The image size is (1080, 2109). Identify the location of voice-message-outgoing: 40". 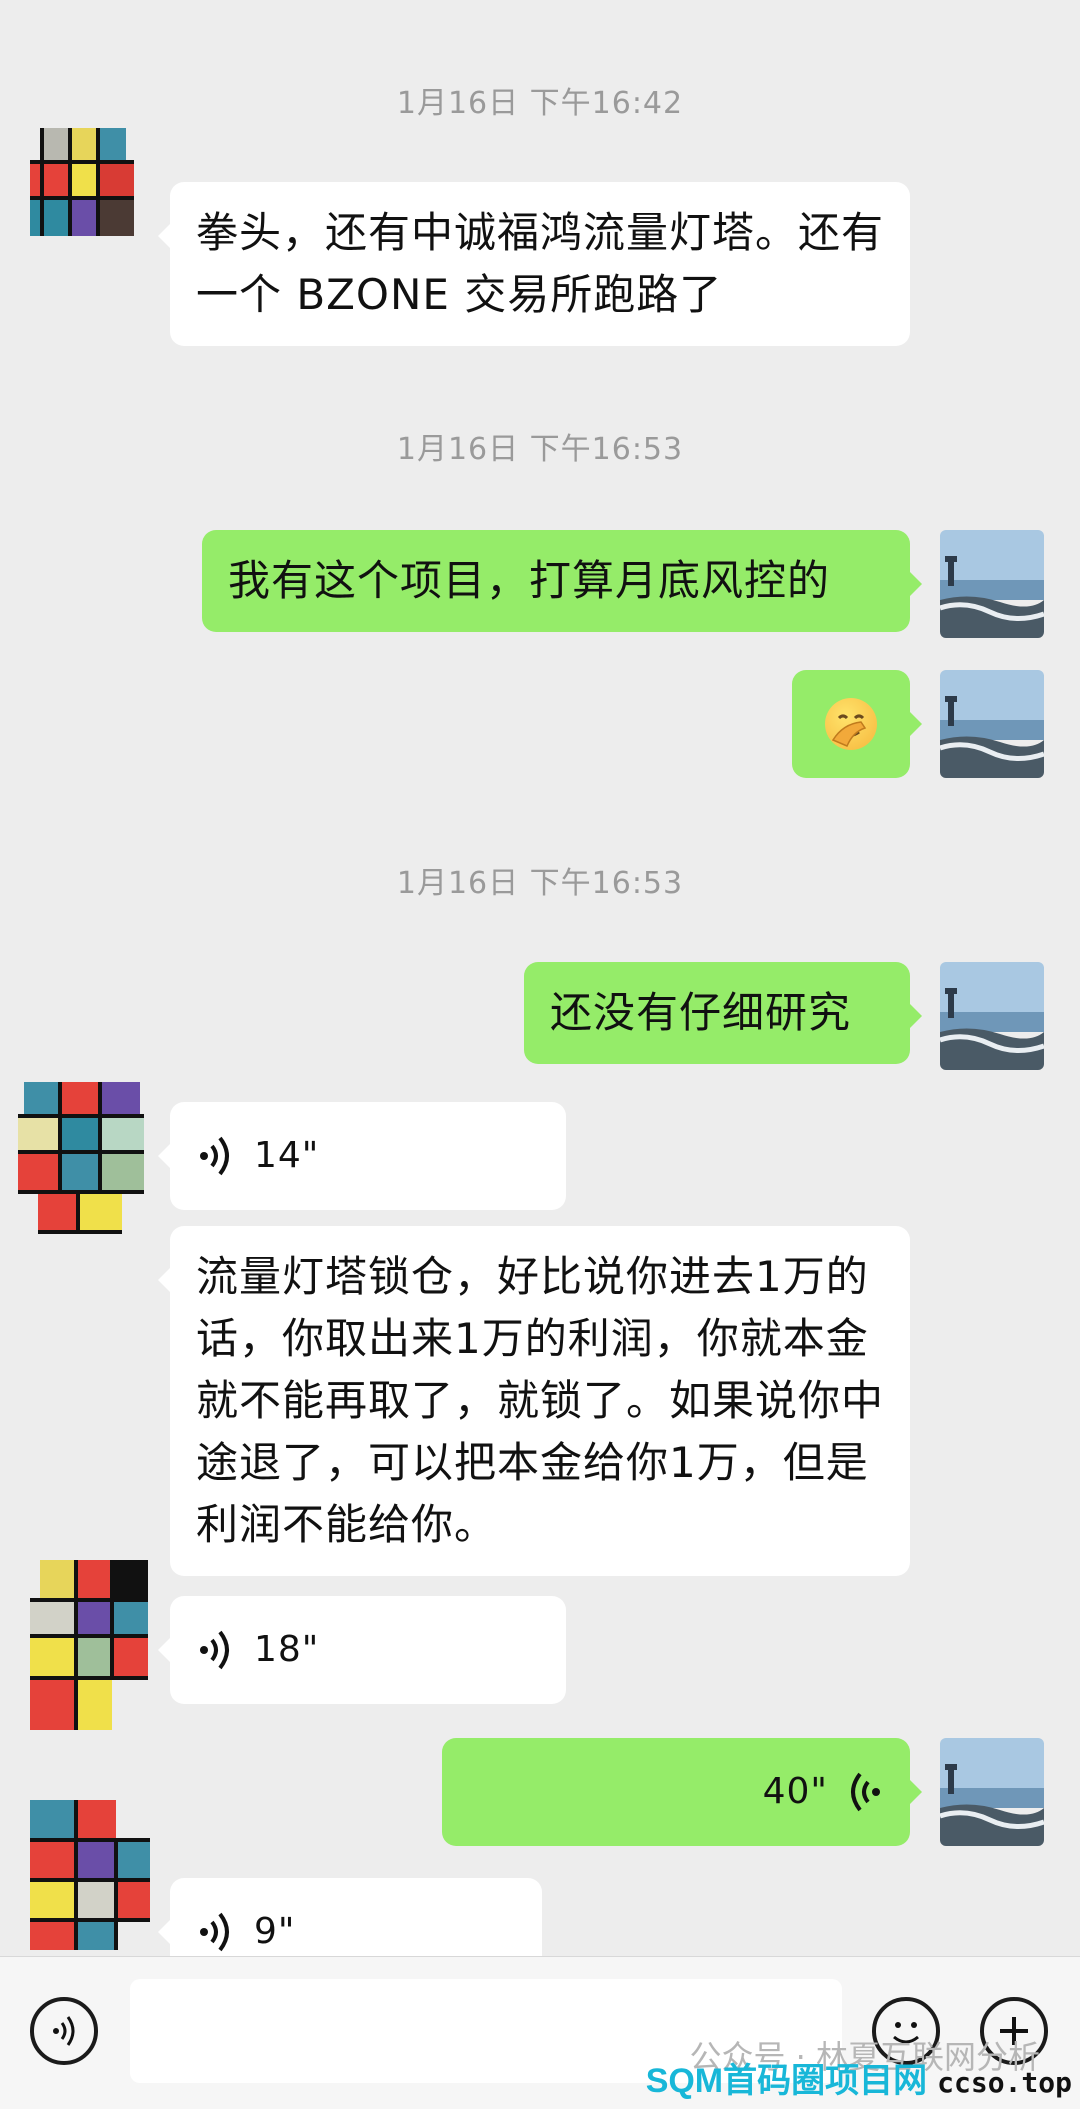
(682, 1792).